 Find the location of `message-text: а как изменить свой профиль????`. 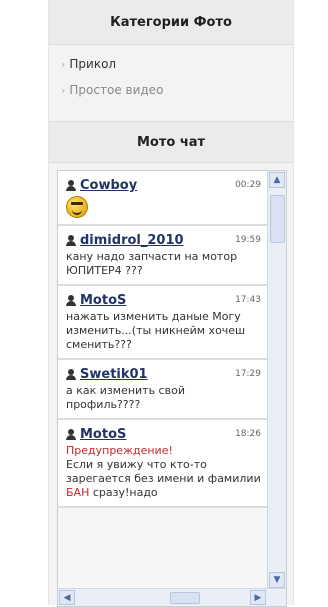

message-text: а как изменить свой профиль???? is located at coordinates (125, 397).